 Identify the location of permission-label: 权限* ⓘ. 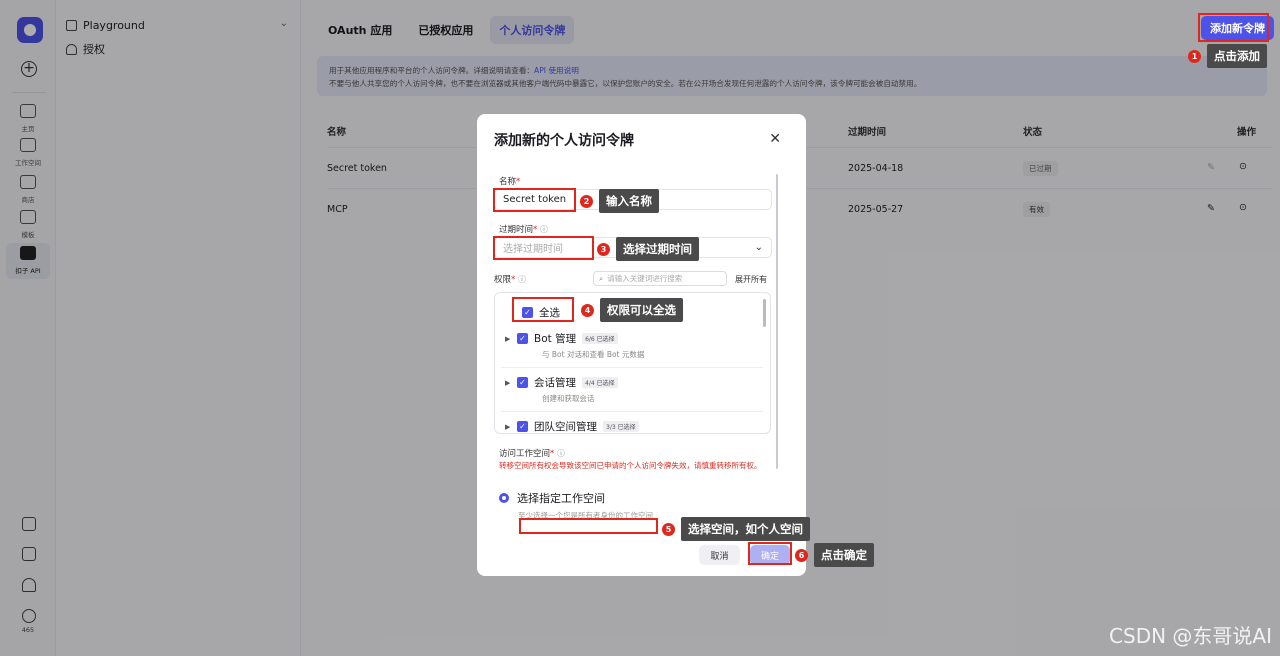
(510, 280).